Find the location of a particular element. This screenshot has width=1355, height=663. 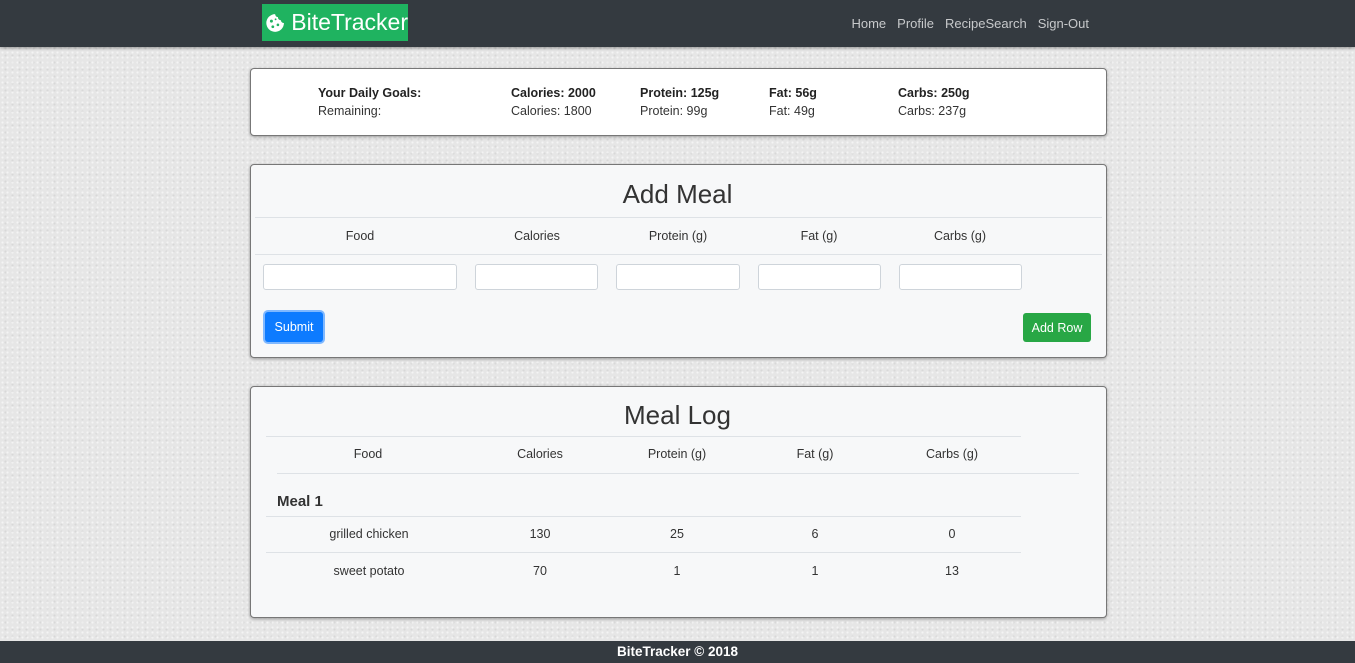

brand-logo: BiteTracker is located at coordinates (335, 22).